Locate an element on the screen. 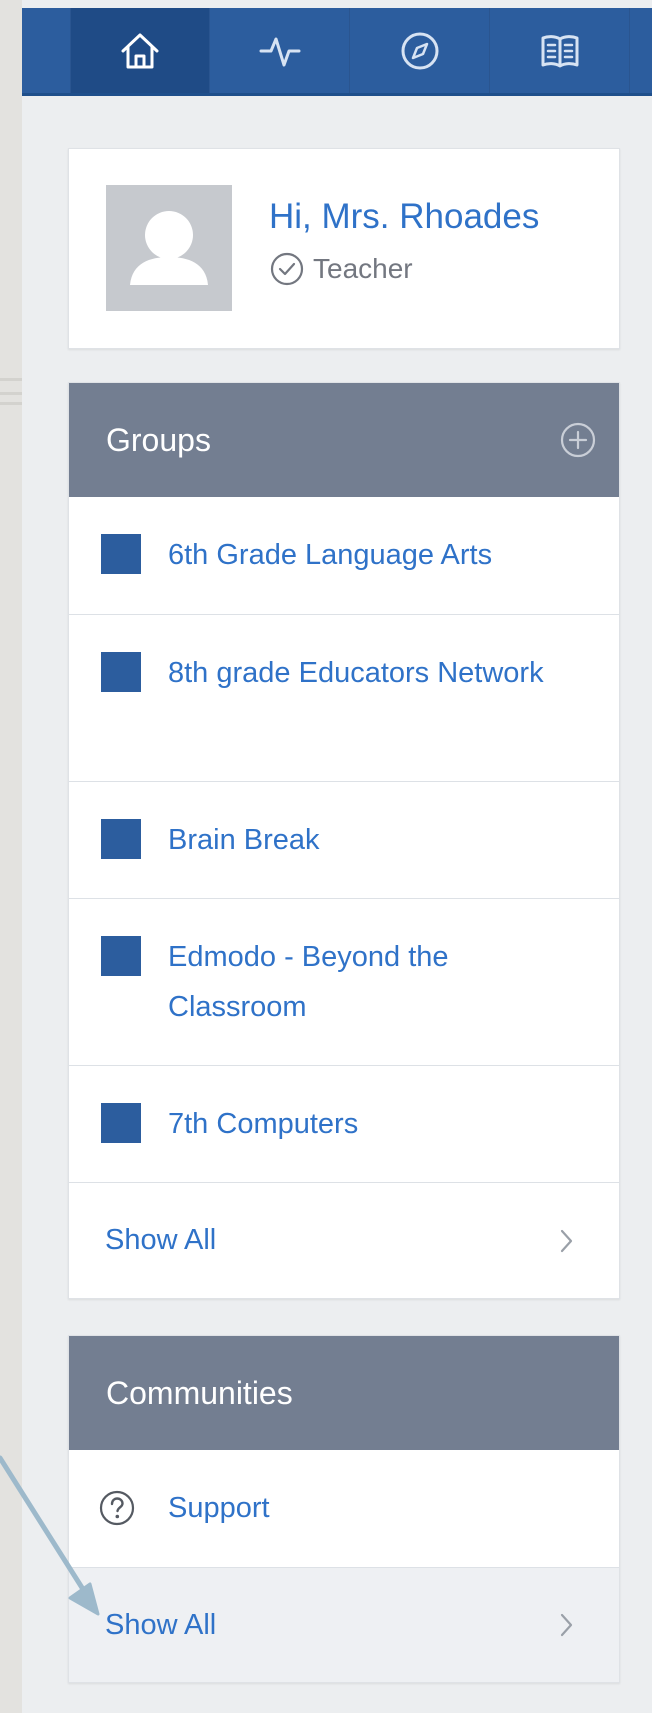 The width and height of the screenshot is (652, 1713). groups-show-all-button: Show All is located at coordinates (344, 1240).